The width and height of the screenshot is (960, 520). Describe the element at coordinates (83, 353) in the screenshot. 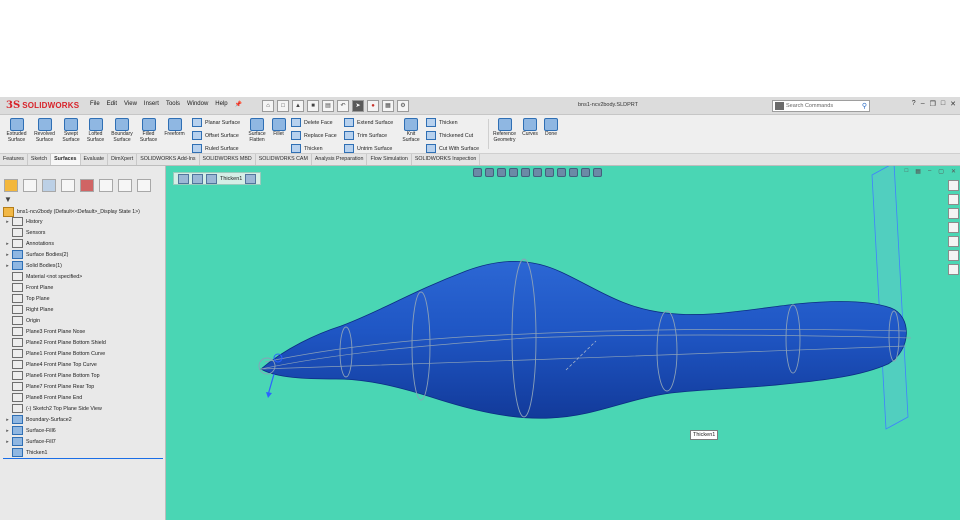

I see `tree-item: Plane1 Front Plane Bottom Curve` at that location.